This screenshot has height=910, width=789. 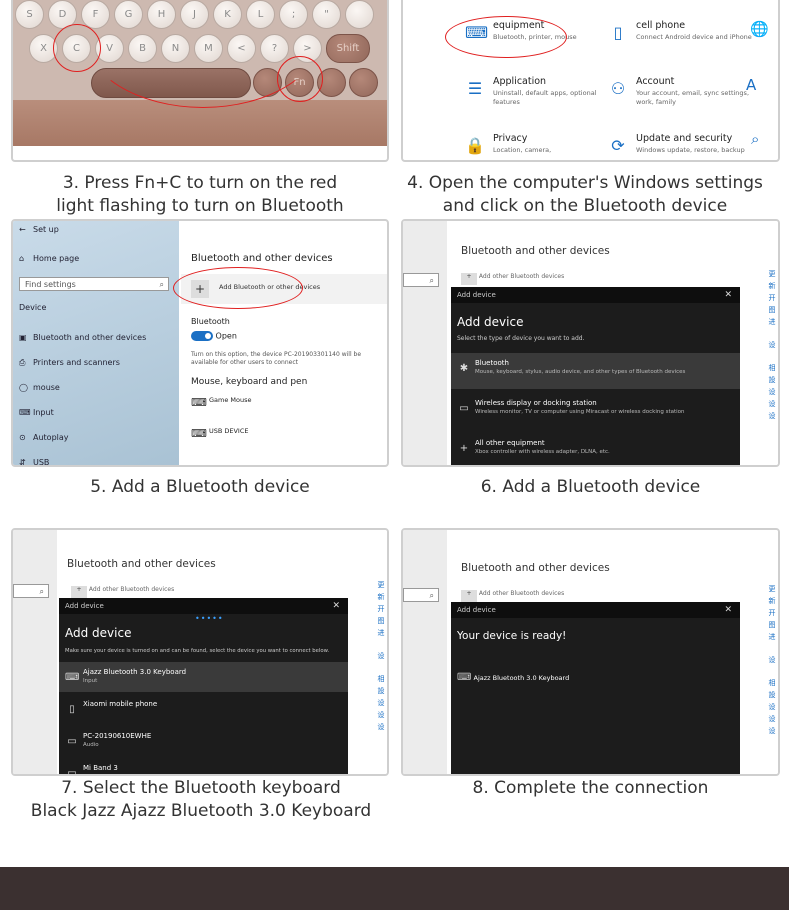 I want to click on back-arrow-icon: ←, so click(x=22, y=229).